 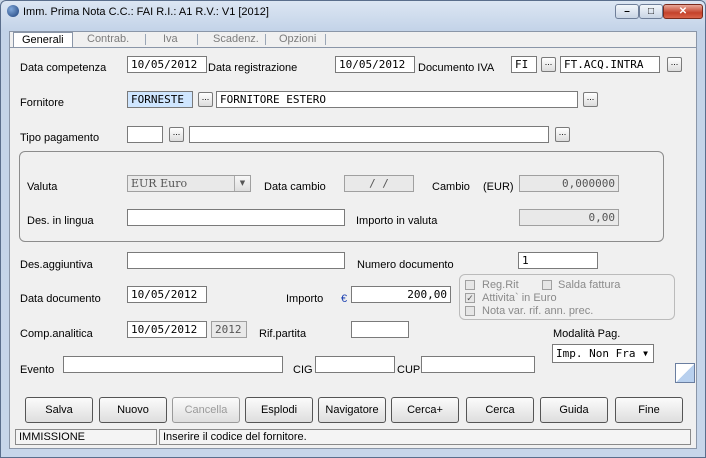 I want to click on des-aggiuntiva-input, so click(x=236, y=260).